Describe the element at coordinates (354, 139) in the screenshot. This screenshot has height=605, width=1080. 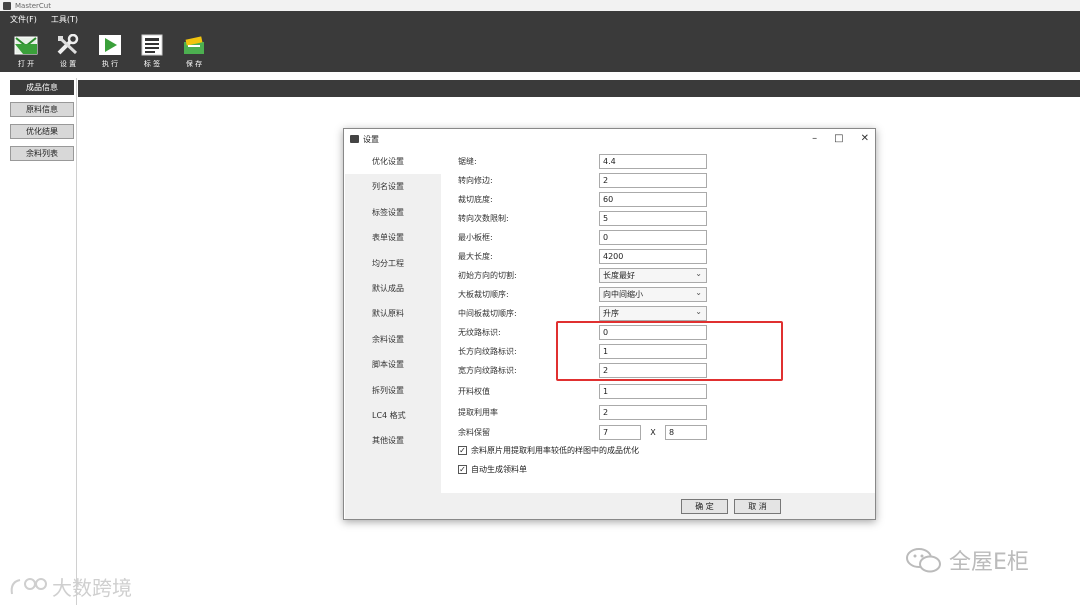
I see `dialog-app-icon` at that location.